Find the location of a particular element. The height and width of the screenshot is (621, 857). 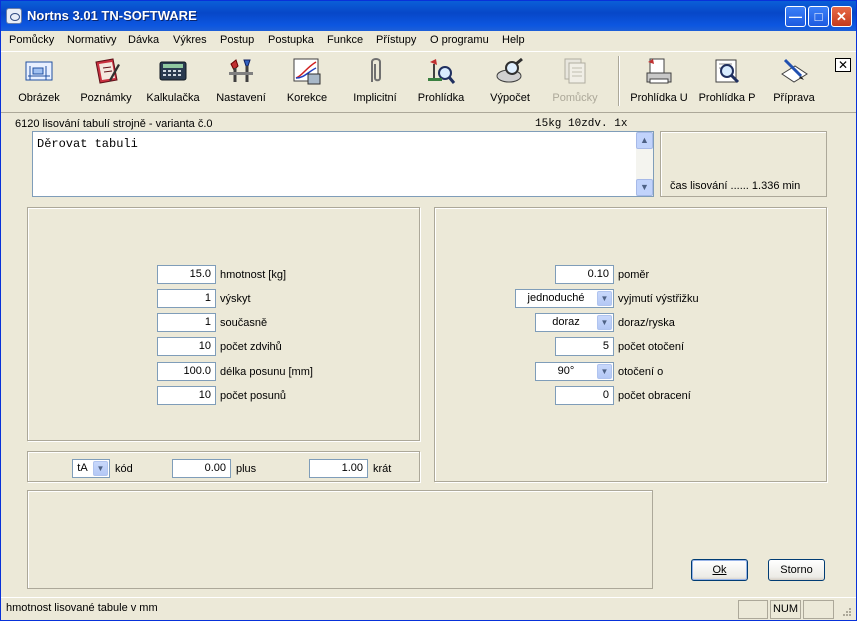

tool-label: Nastavení is located at coordinates (241, 98).